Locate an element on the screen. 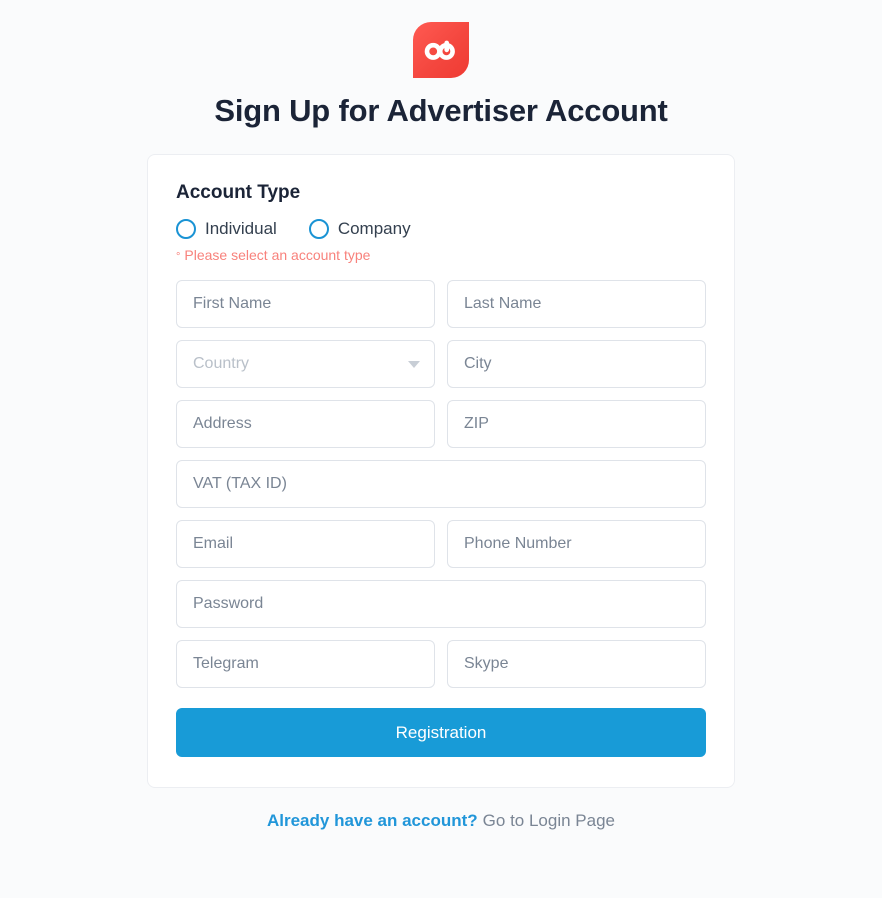 This screenshot has width=882, height=898. registration-button: Registration is located at coordinates (441, 732).